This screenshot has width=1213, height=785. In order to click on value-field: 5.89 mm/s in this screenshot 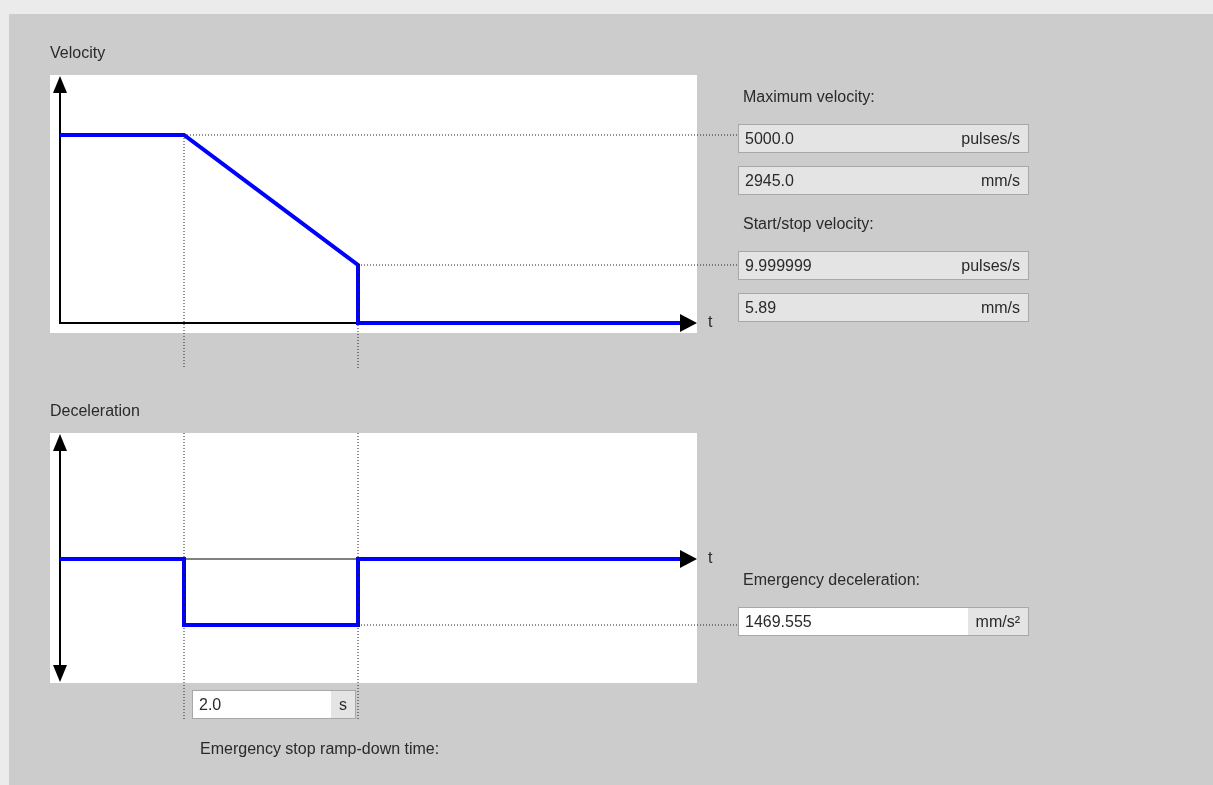, I will do `click(883, 307)`.